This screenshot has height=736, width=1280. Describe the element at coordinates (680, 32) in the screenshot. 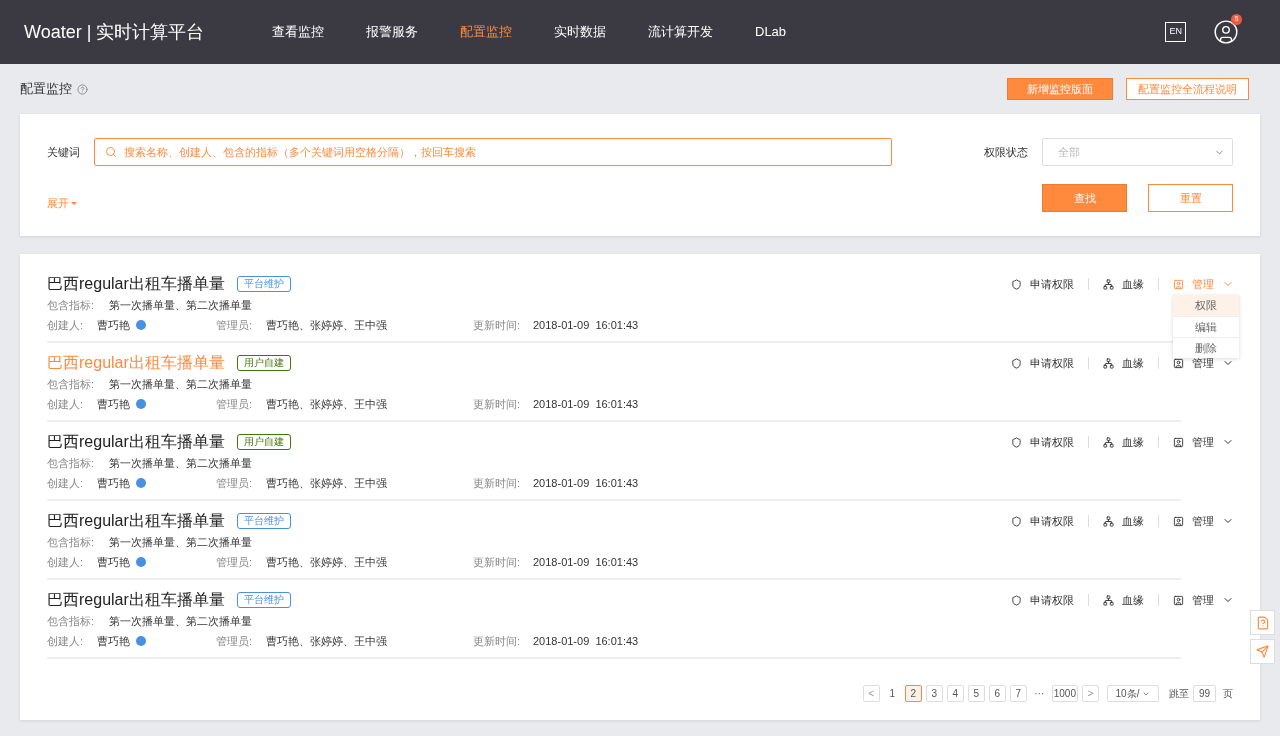

I see `nav-tab: 流计算开发` at that location.